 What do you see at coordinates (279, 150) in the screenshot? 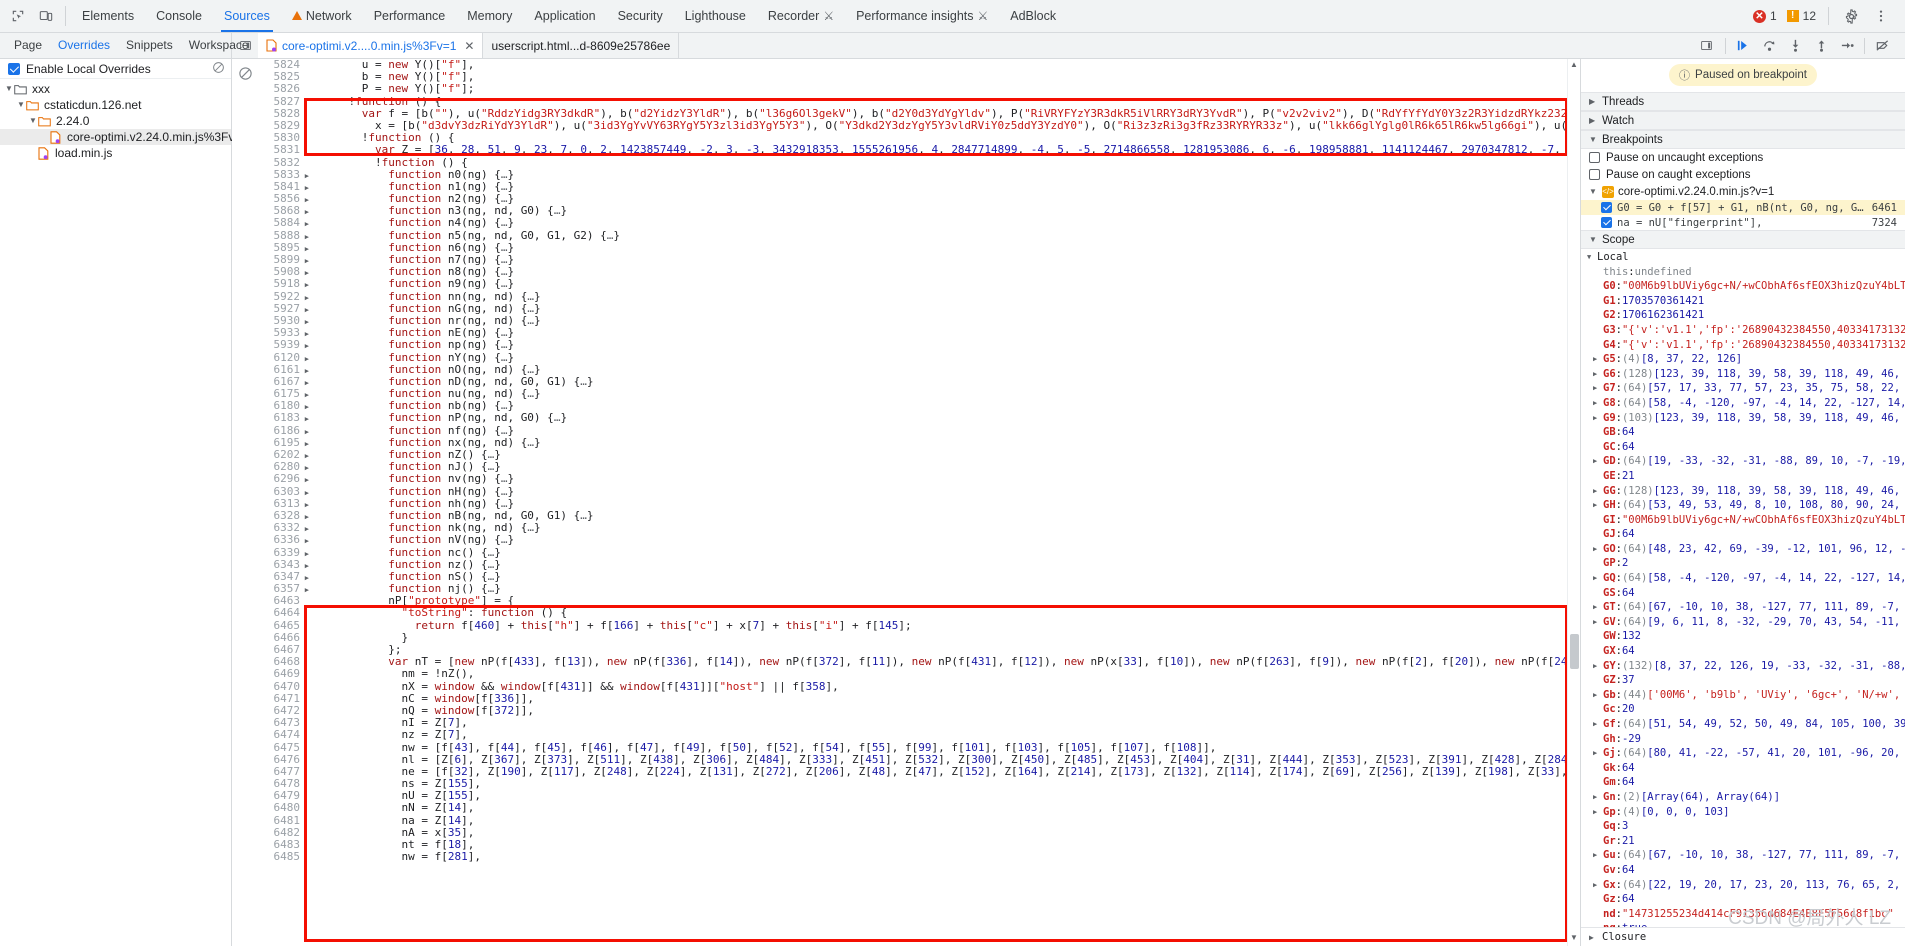
I see `line-number: 5831` at bounding box center [279, 150].